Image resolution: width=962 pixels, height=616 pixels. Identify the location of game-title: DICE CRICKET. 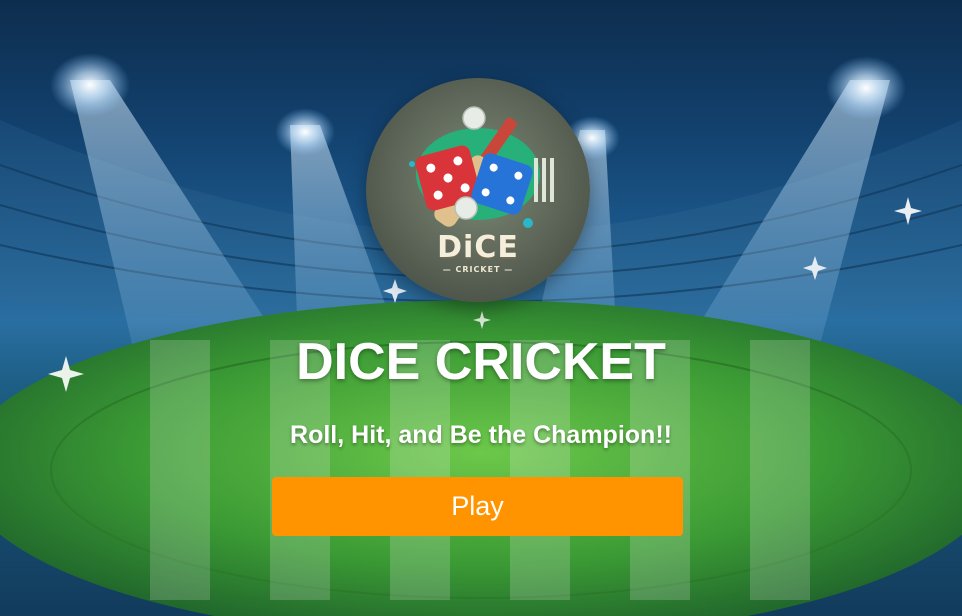
(481, 362).